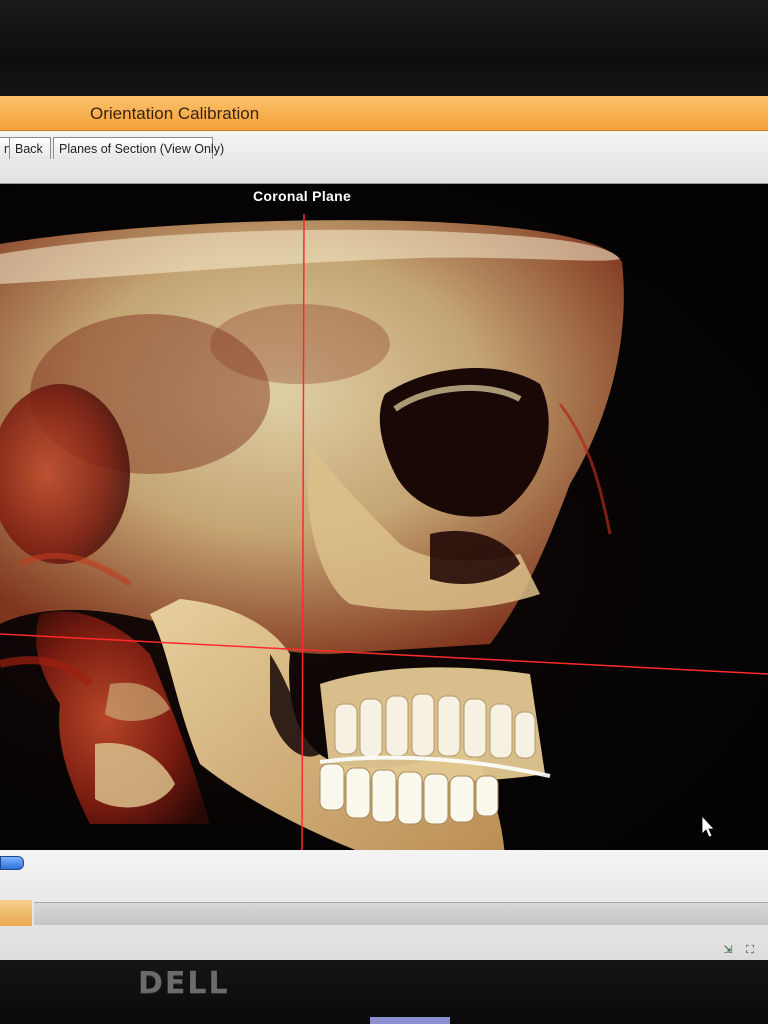 The width and height of the screenshot is (768, 1024). I want to click on toolbar: n Back Planes of Section (View Only), so click(384, 157).